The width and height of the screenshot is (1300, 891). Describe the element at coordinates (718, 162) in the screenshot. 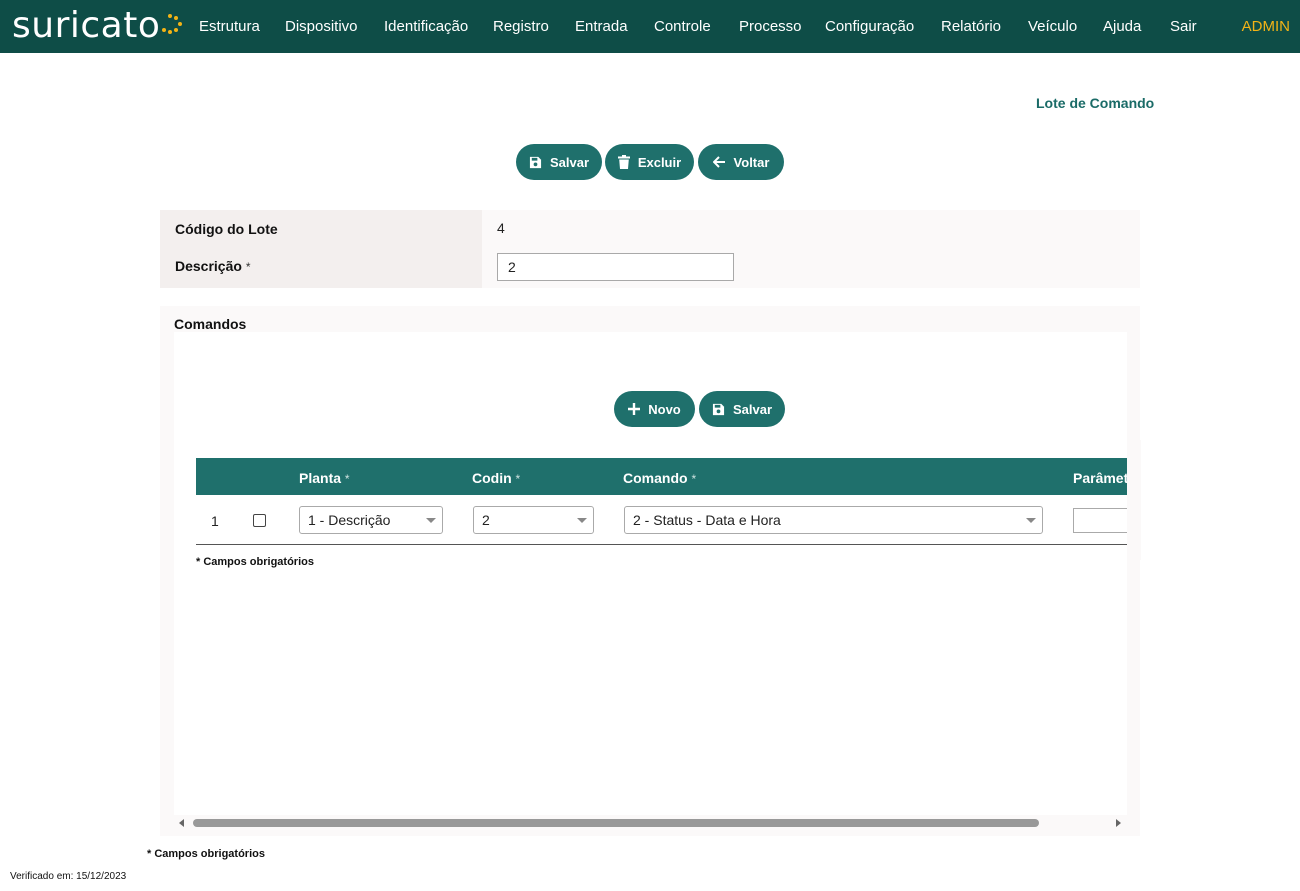

I see `arrow-left-icon` at that location.